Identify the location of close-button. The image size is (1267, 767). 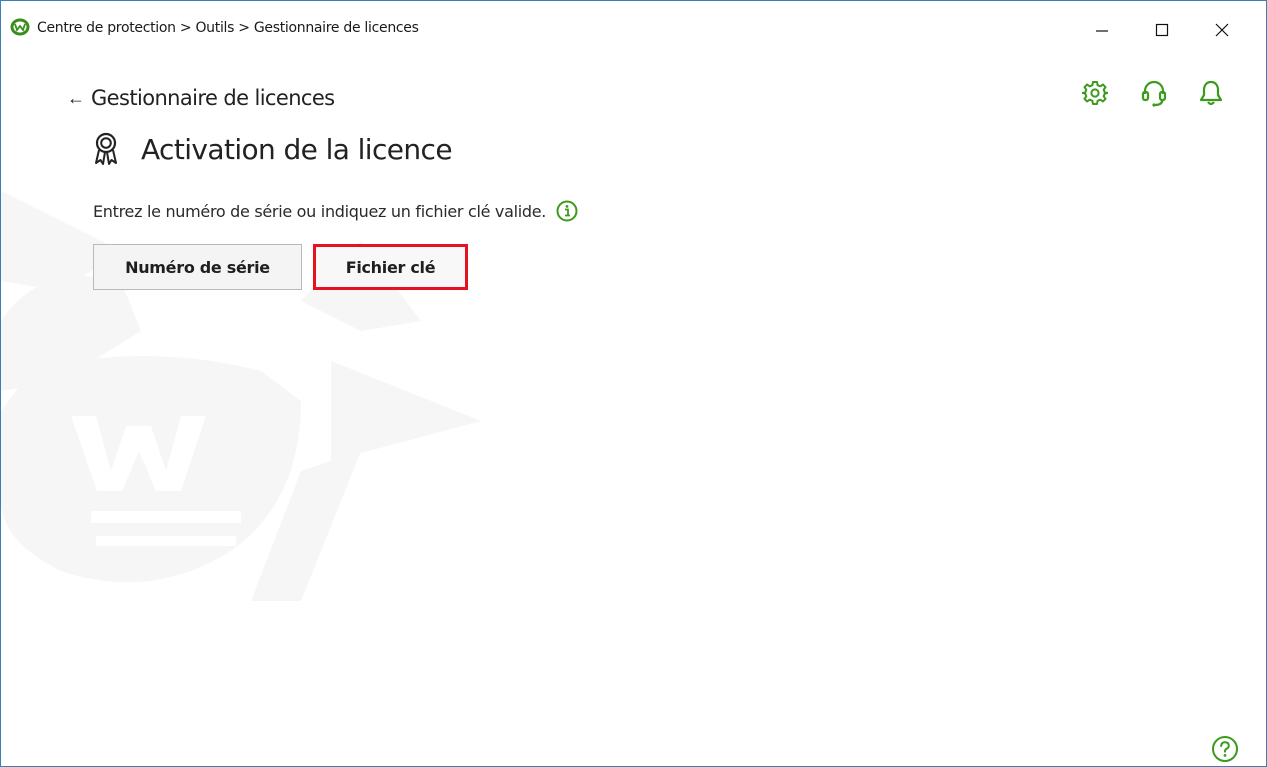
(1222, 30).